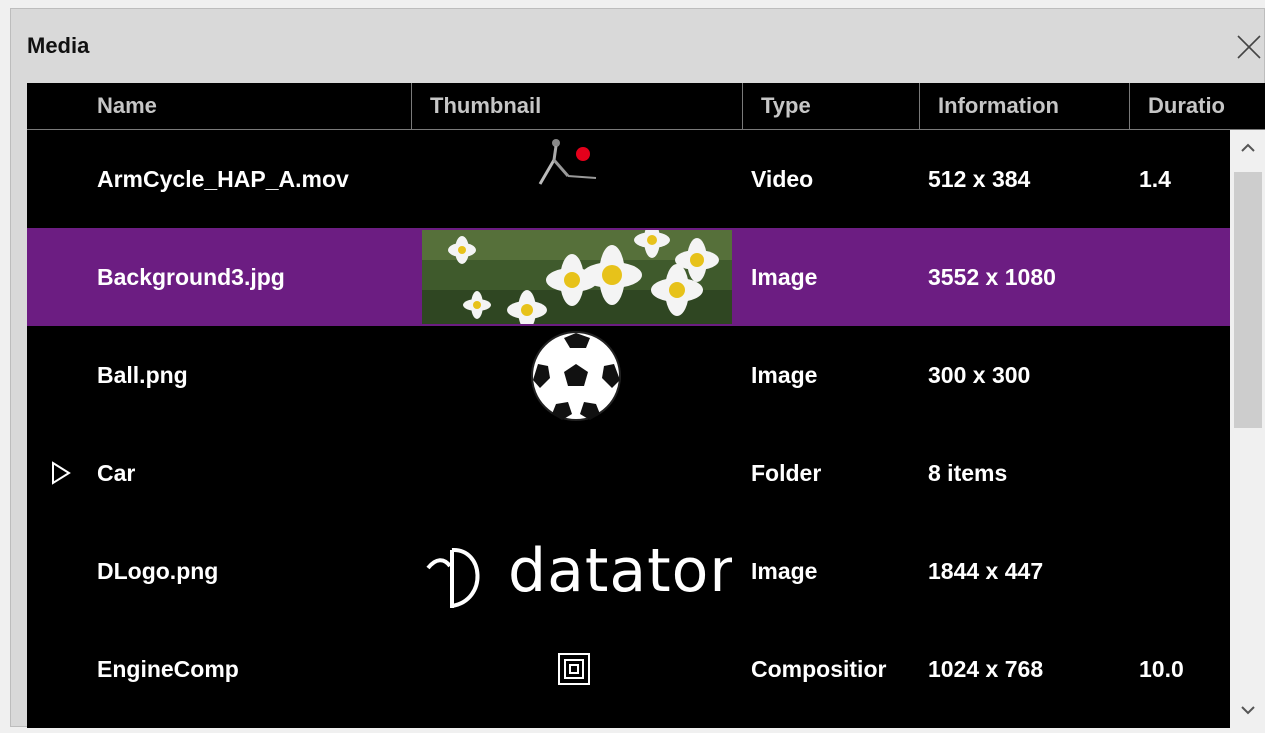 Image resolution: width=1265 pixels, height=733 pixels. I want to click on column-header-information: Information, so click(1025, 106).